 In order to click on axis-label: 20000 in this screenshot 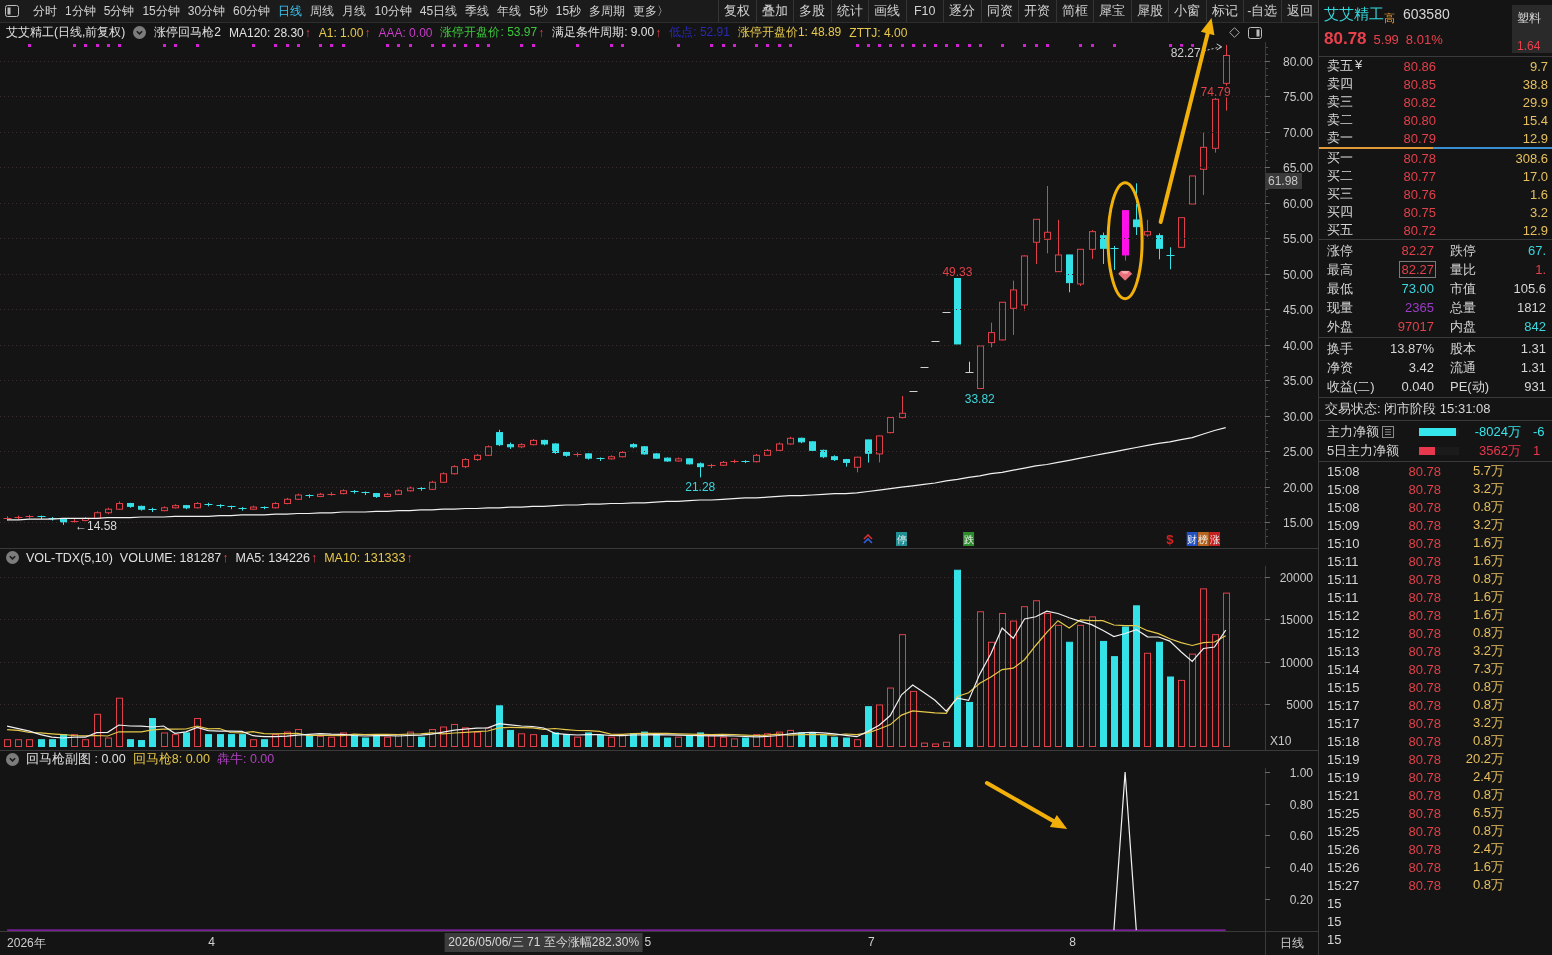, I will do `click(1296, 577)`.